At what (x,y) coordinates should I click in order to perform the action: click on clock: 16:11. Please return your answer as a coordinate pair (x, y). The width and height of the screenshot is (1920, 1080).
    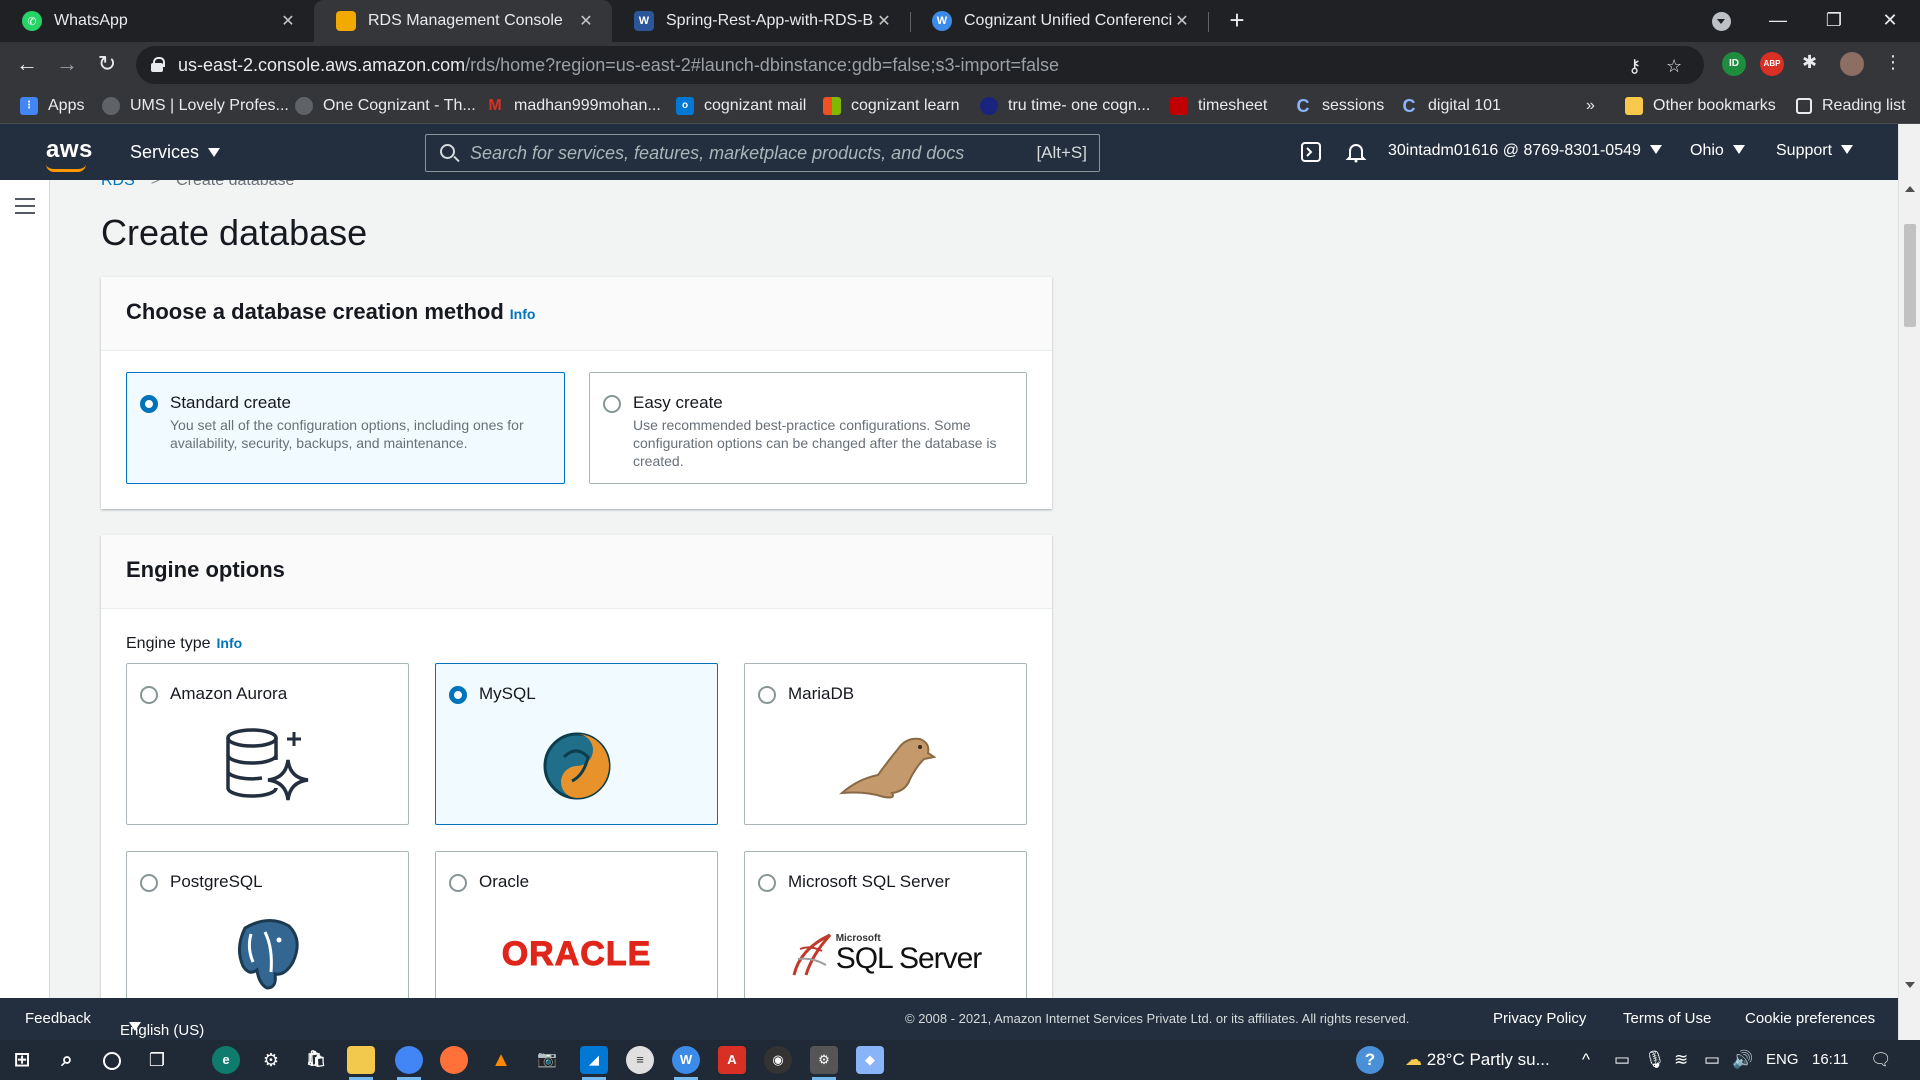
    Looking at the image, I should click on (1830, 1059).